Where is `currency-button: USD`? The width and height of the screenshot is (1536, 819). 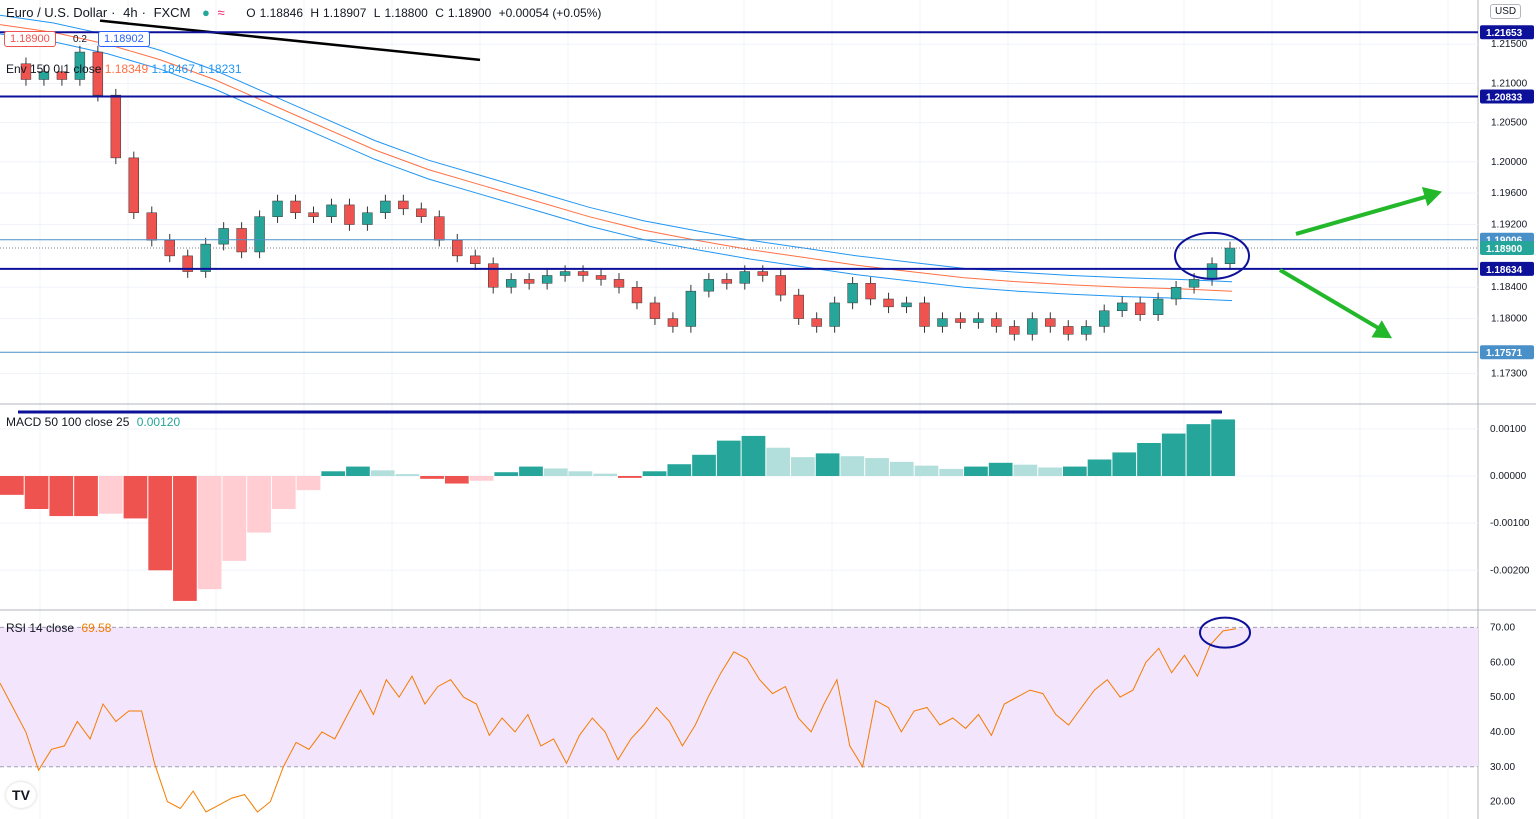
currency-button: USD is located at coordinates (1506, 11).